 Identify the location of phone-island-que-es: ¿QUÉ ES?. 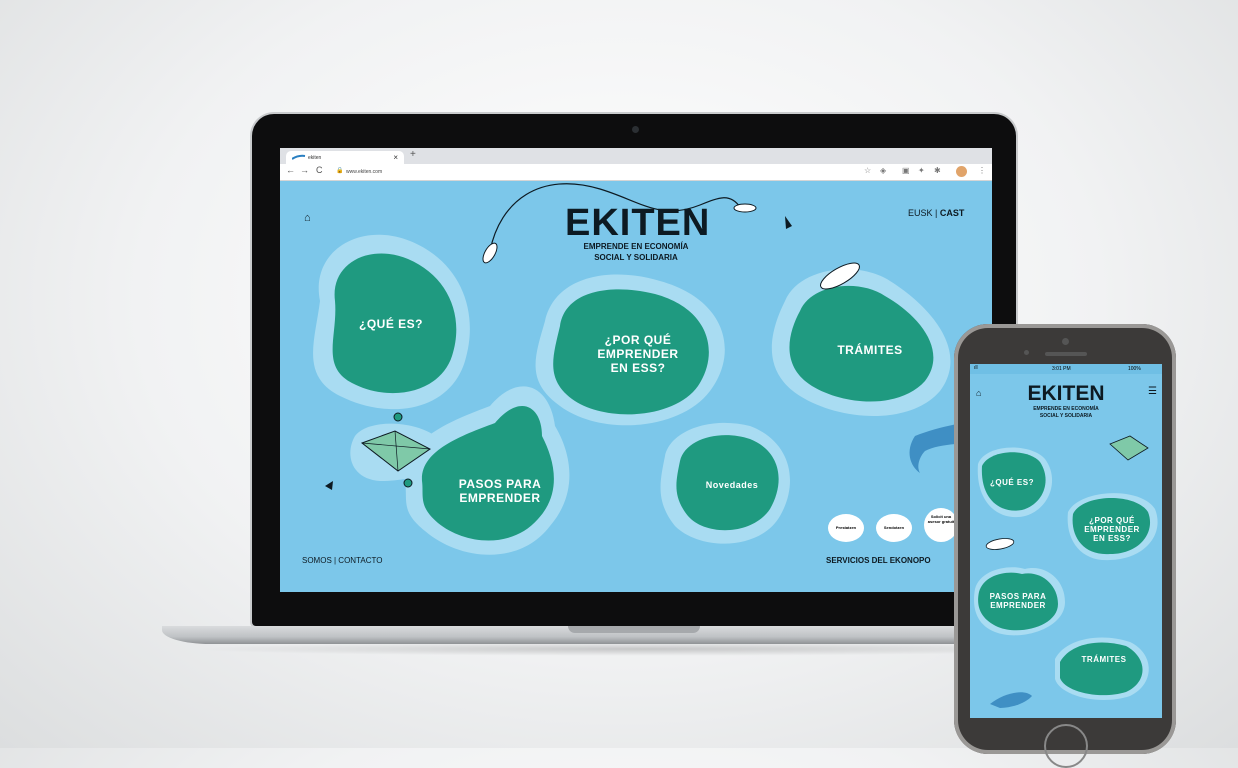
(1012, 482).